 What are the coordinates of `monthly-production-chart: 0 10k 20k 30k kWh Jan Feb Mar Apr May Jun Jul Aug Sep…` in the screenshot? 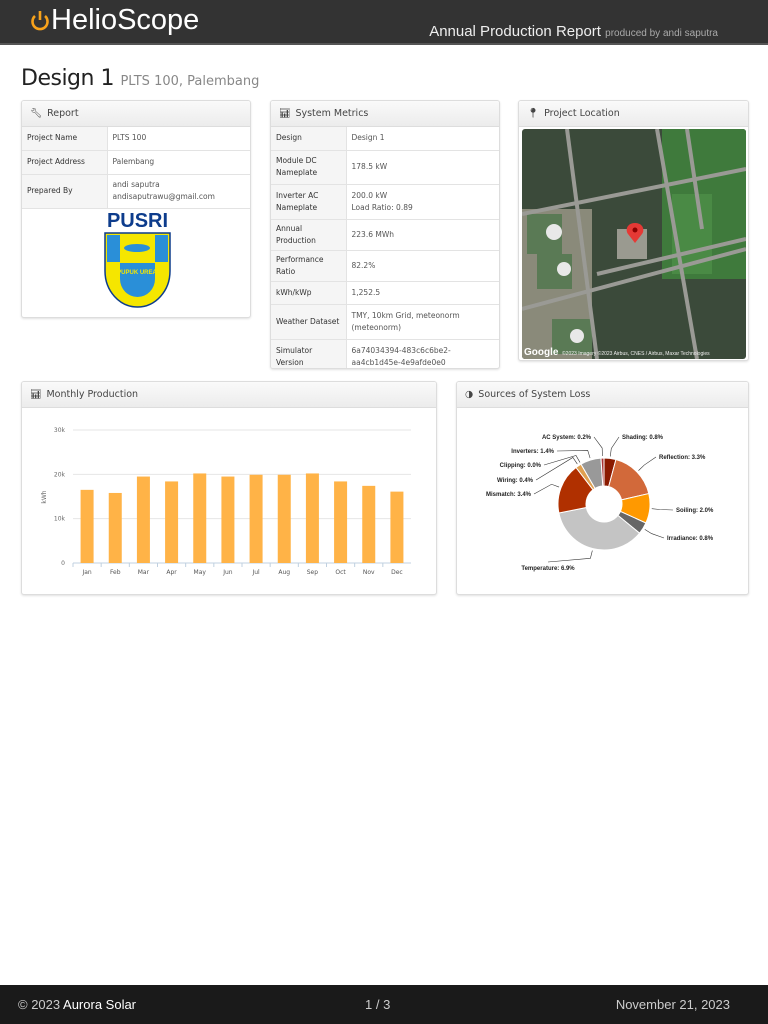 It's located at (226, 501).